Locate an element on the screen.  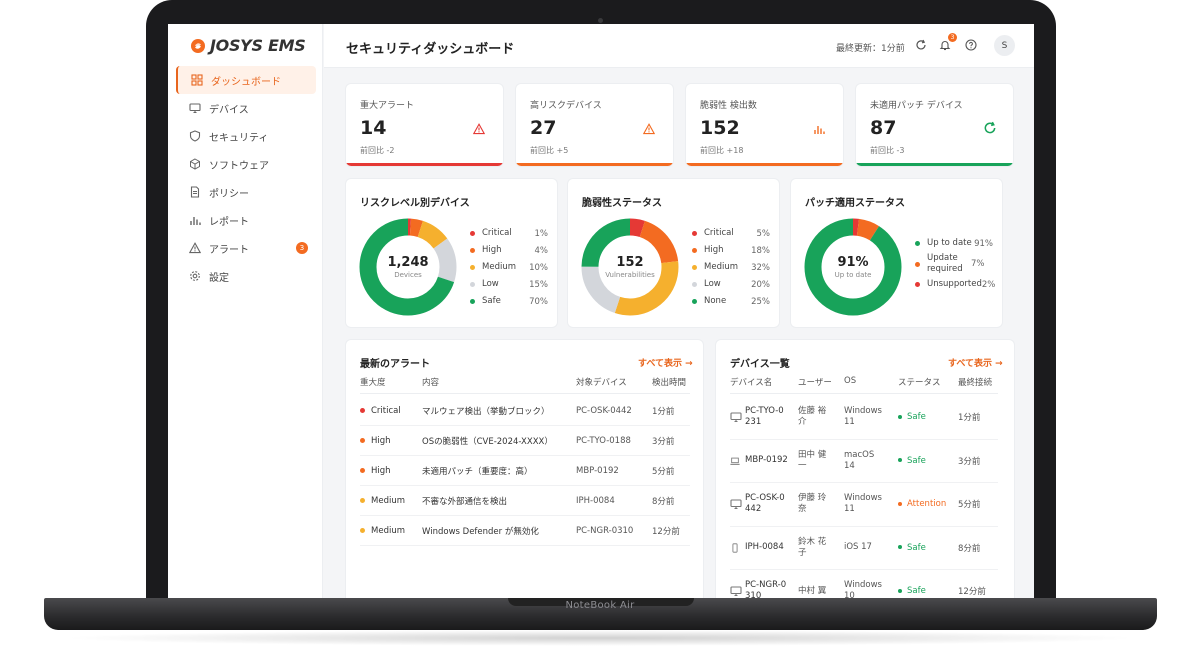
table-row: IPH-0084 鈴木 花子 iOS 17 Safe 8分前 is located at coordinates (864, 548).